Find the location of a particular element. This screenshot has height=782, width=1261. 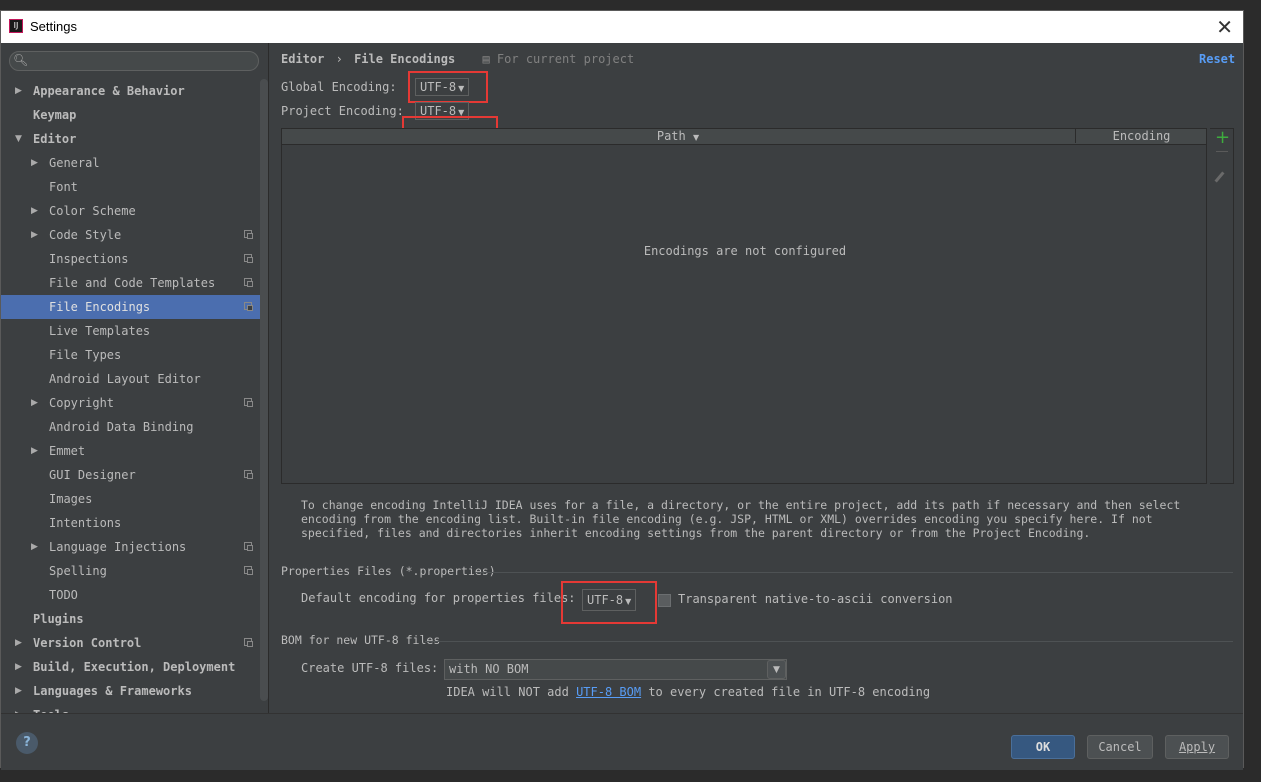

properties-encoding-select: UTF-8 ▼ is located at coordinates (609, 600).